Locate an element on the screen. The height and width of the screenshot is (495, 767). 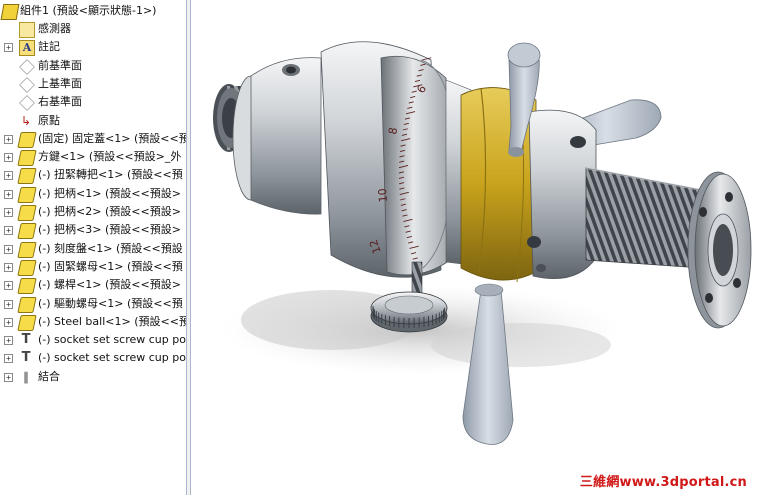
tree-item-label: 右基準面 is located at coordinates (60, 102).